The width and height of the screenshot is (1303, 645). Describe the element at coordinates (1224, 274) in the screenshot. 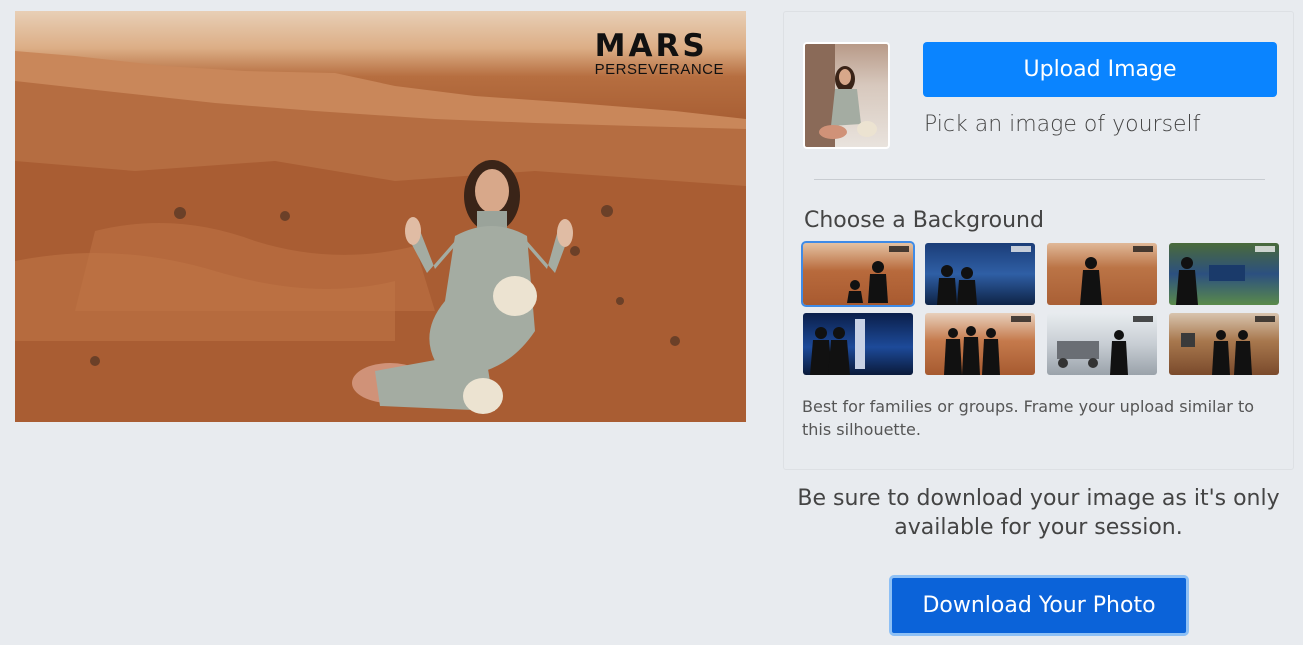

I see `background-option-jpl-sign` at that location.